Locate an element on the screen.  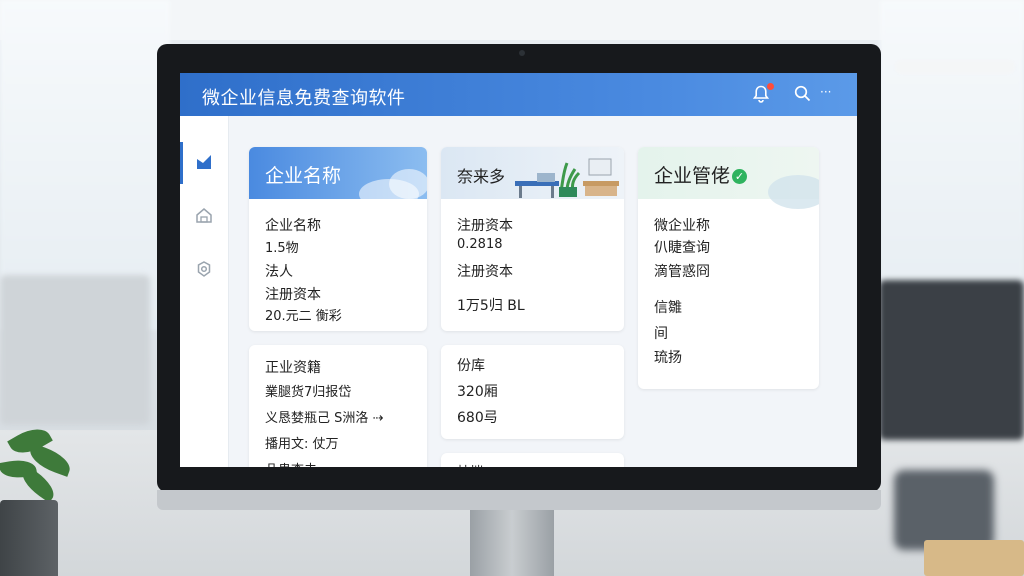
search-icon is located at coordinates (802, 95).